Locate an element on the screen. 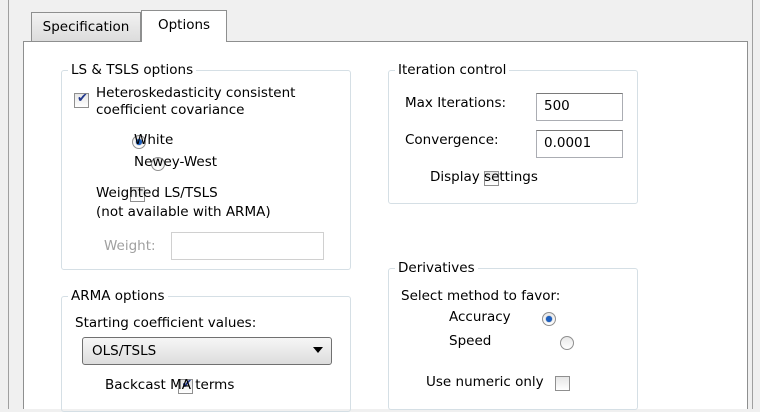 The image size is (760, 412). ls-tsls-title: LS & TSLS options is located at coordinates (132, 70).